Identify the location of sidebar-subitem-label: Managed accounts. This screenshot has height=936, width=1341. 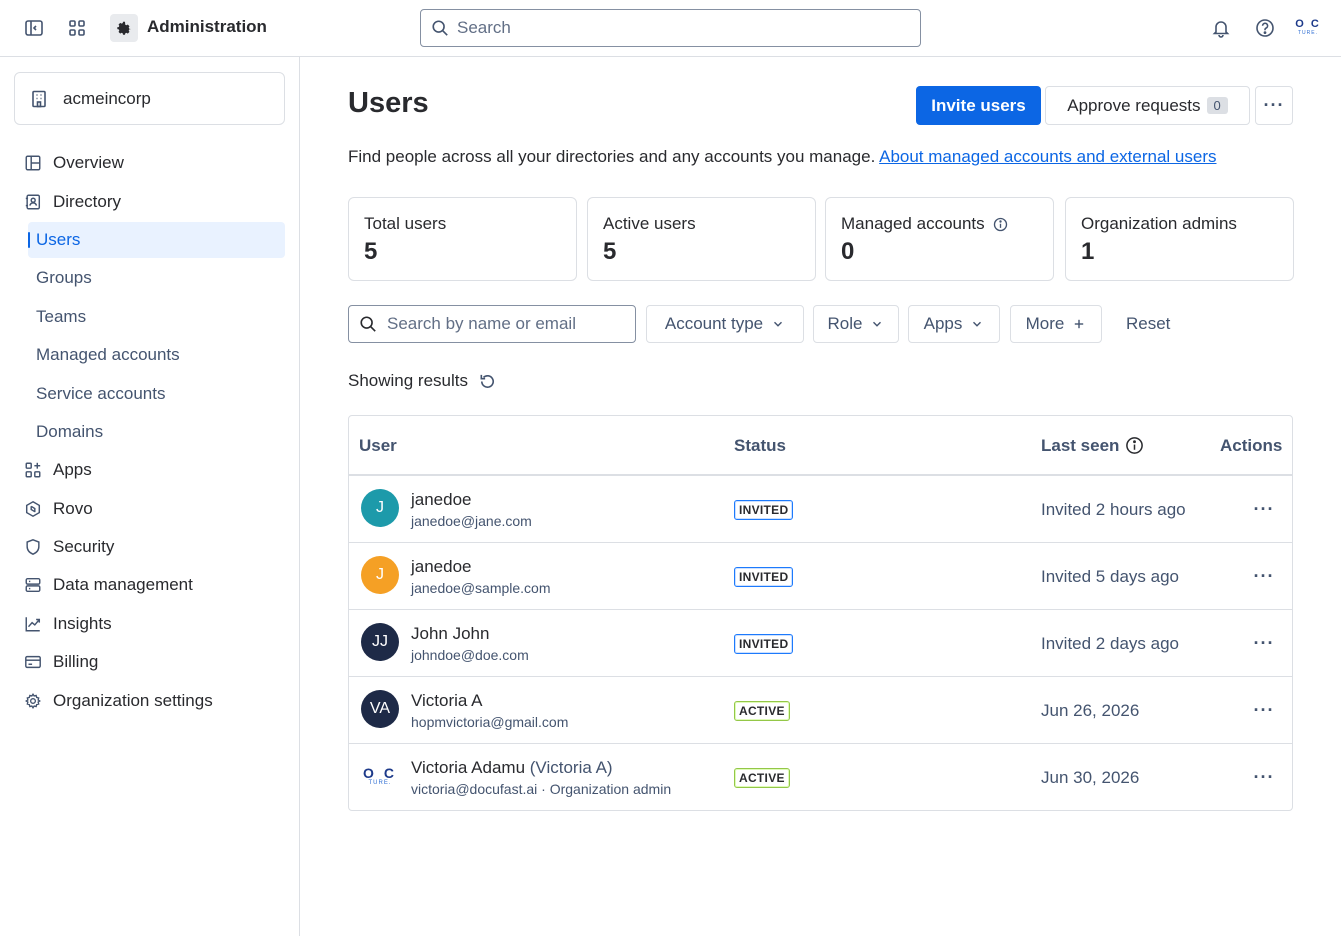
(108, 354).